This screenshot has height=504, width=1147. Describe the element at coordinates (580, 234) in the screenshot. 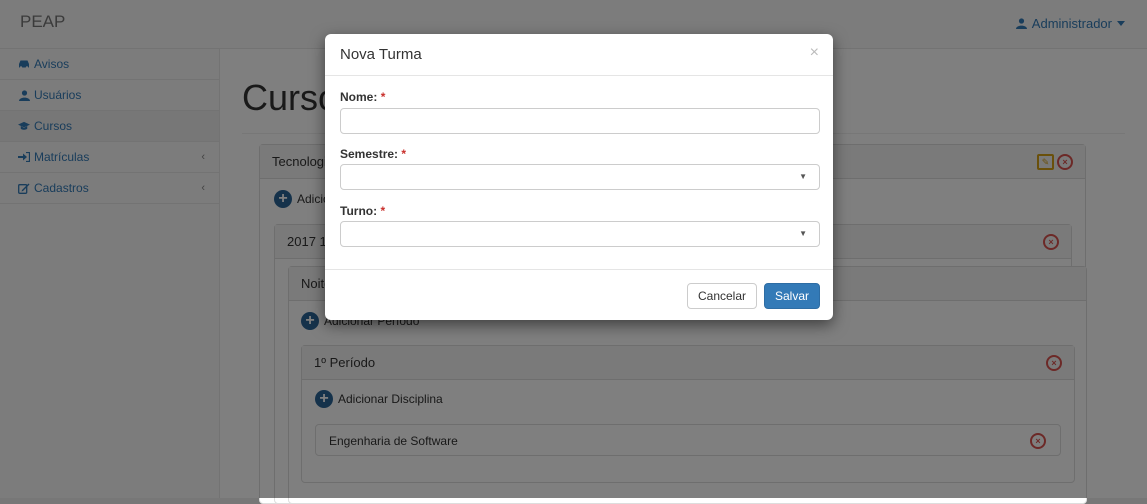

I see `turno-select: ▼` at that location.